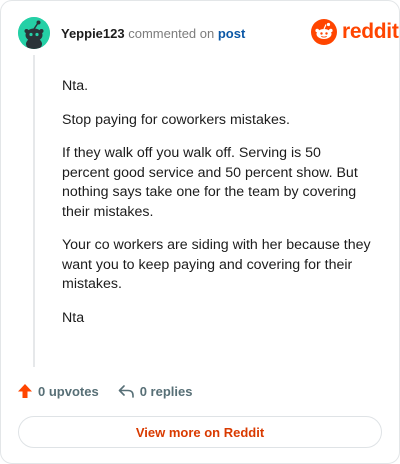 Image resolution: width=400 pixels, height=464 pixels. I want to click on username-link: Yeppie123, so click(93, 33).